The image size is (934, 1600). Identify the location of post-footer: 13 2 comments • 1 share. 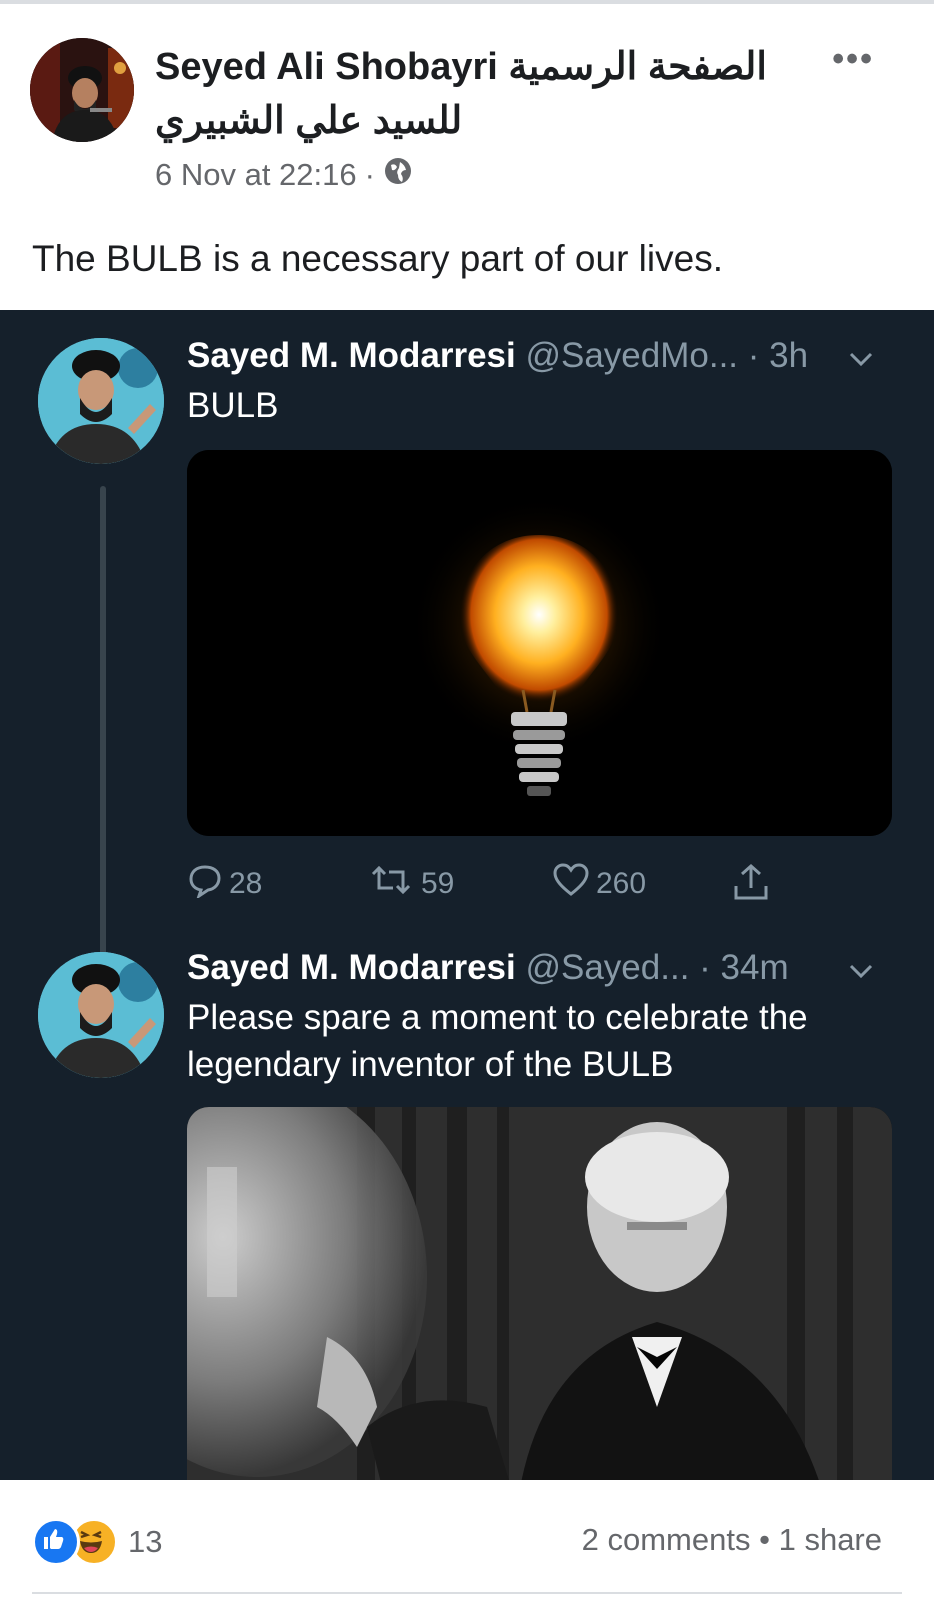
(467, 1540).